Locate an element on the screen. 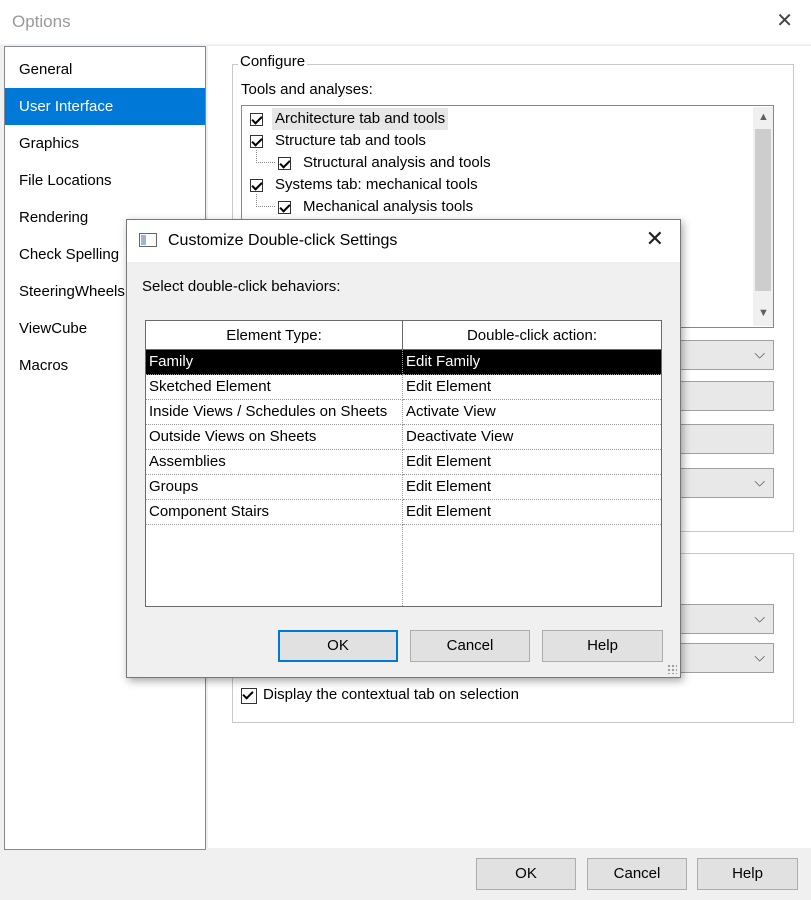 This screenshot has width=811, height=900. tree-item-label: Structure tab and tools is located at coordinates (350, 140).